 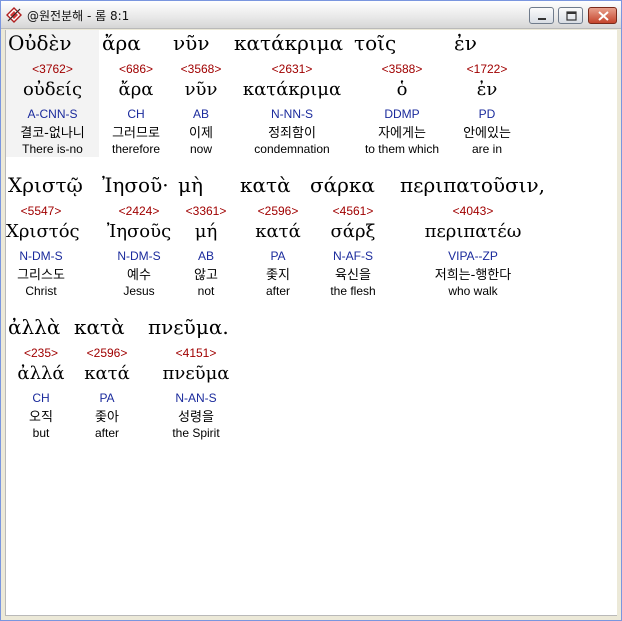 I want to click on korean-gloss: 안에있는, so click(x=487, y=133).